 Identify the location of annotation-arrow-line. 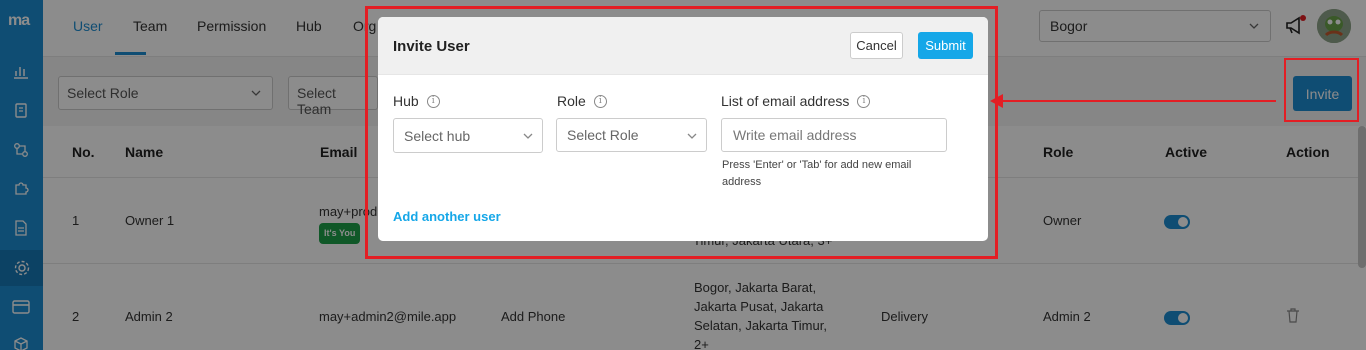
(1138, 101).